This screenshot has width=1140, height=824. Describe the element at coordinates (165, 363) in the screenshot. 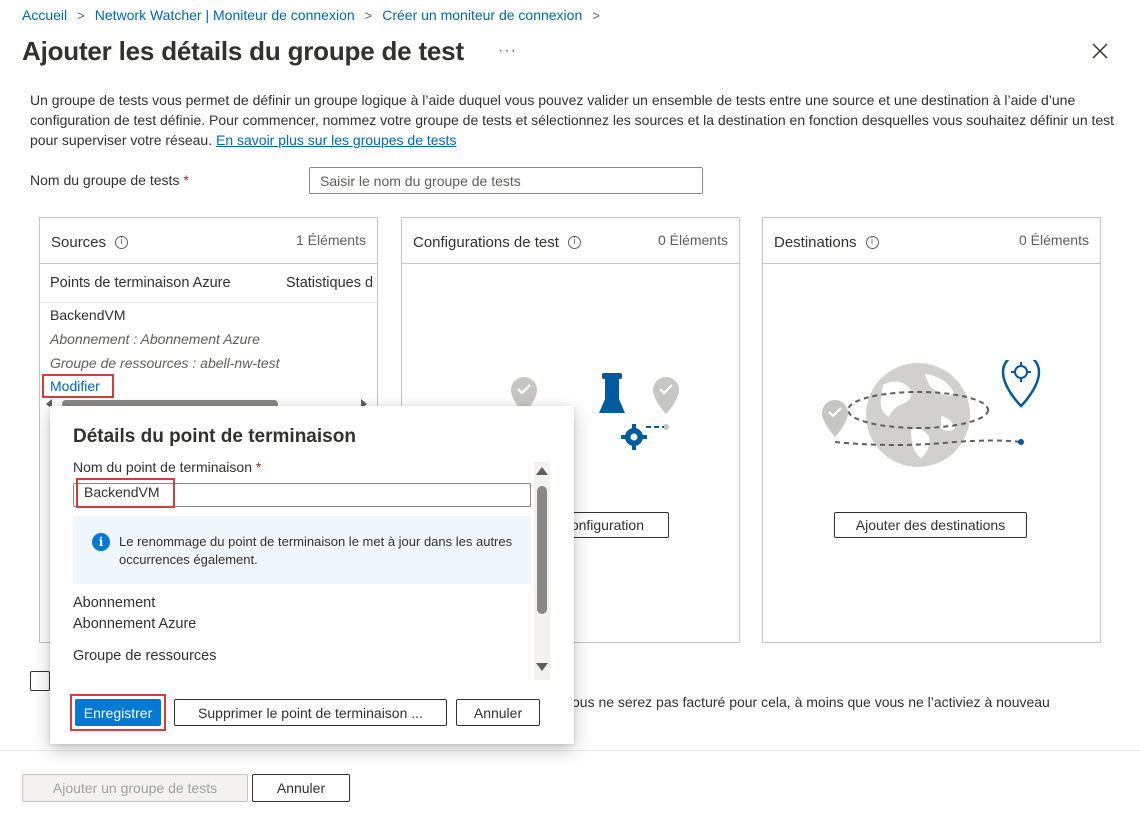

I see `source-resource-group: Groupe de ressources : abell-nw-test` at that location.